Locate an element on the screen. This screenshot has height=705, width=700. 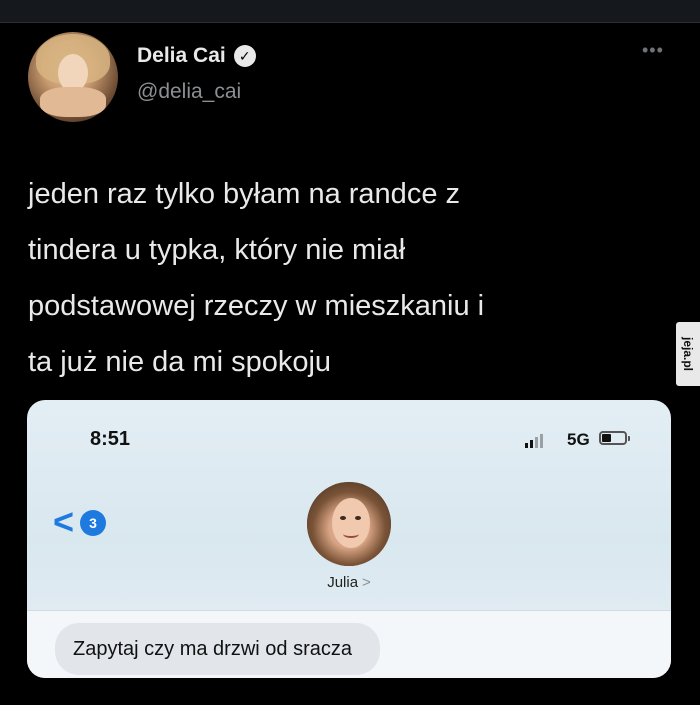
verified-badge-icon: ✓ is located at coordinates (244, 56).